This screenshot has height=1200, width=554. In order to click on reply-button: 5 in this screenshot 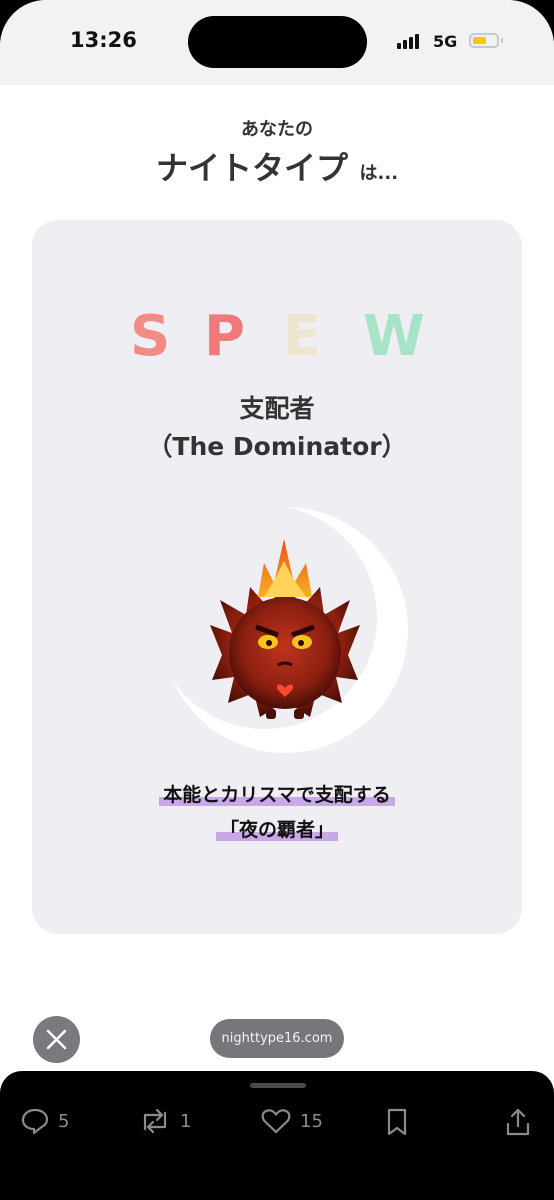, I will do `click(44, 1121)`.